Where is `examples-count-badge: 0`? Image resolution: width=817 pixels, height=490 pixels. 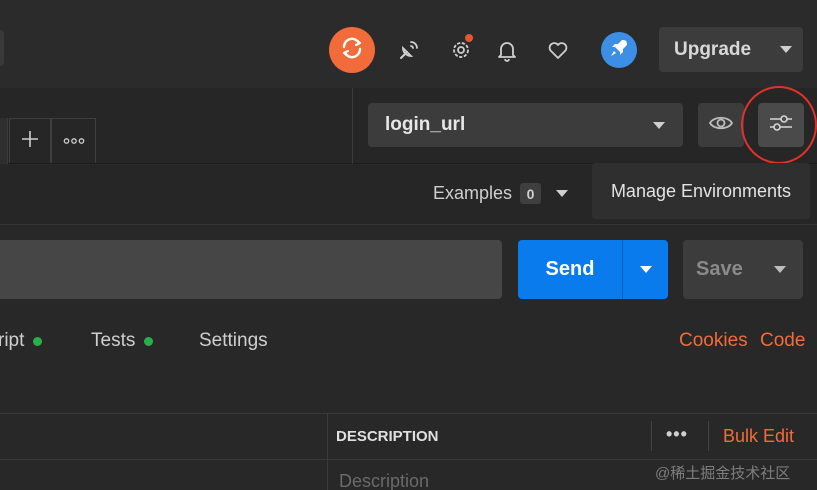 examples-count-badge: 0 is located at coordinates (531, 193).